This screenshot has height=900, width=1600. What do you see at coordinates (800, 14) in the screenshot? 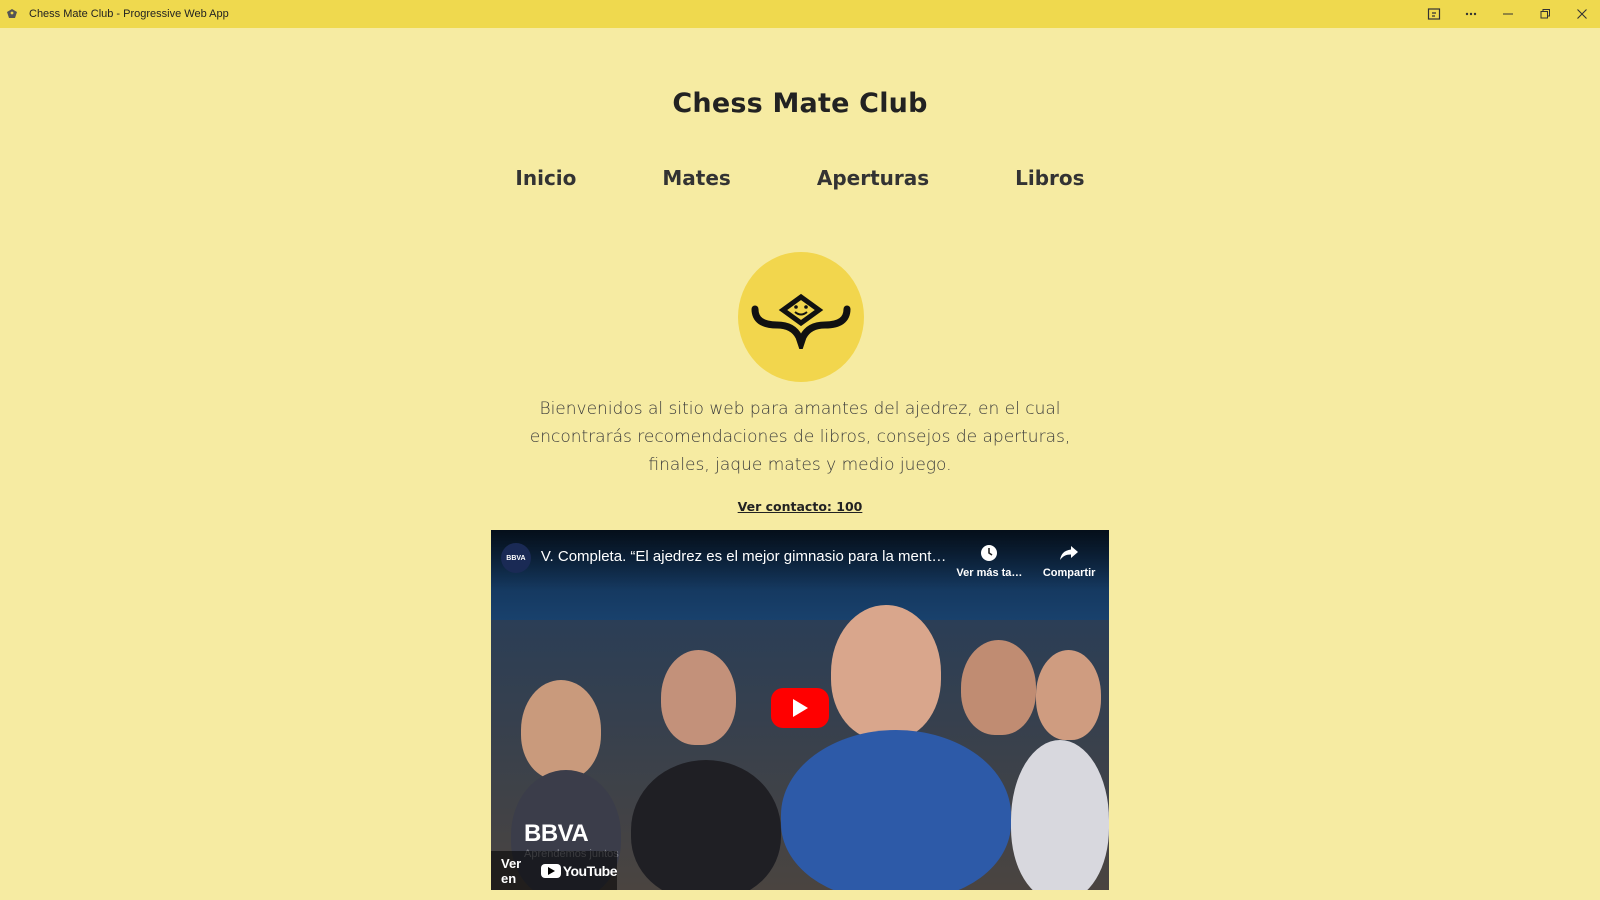
I see `window-titlebar: Chess Mate Club - Progressive Web App` at bounding box center [800, 14].